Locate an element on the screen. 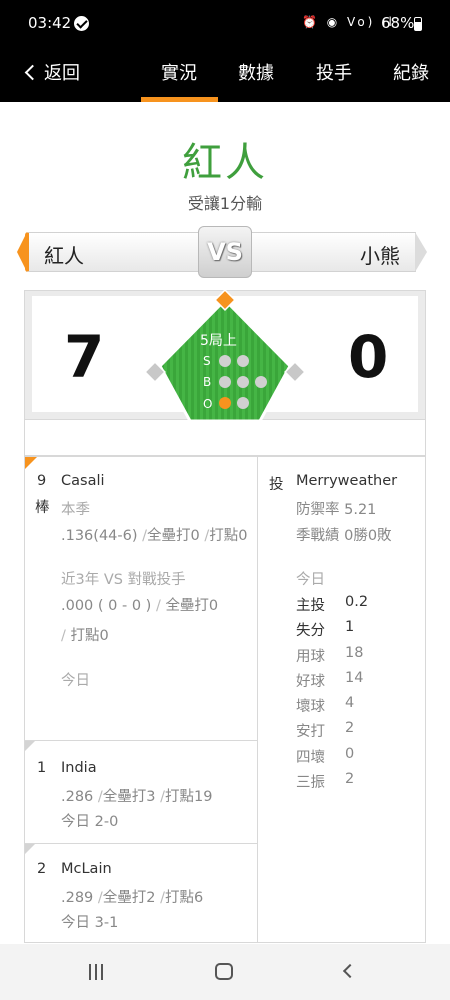 Image resolution: width=450 pixels, height=1000 pixels. out-label: O is located at coordinates (208, 404).